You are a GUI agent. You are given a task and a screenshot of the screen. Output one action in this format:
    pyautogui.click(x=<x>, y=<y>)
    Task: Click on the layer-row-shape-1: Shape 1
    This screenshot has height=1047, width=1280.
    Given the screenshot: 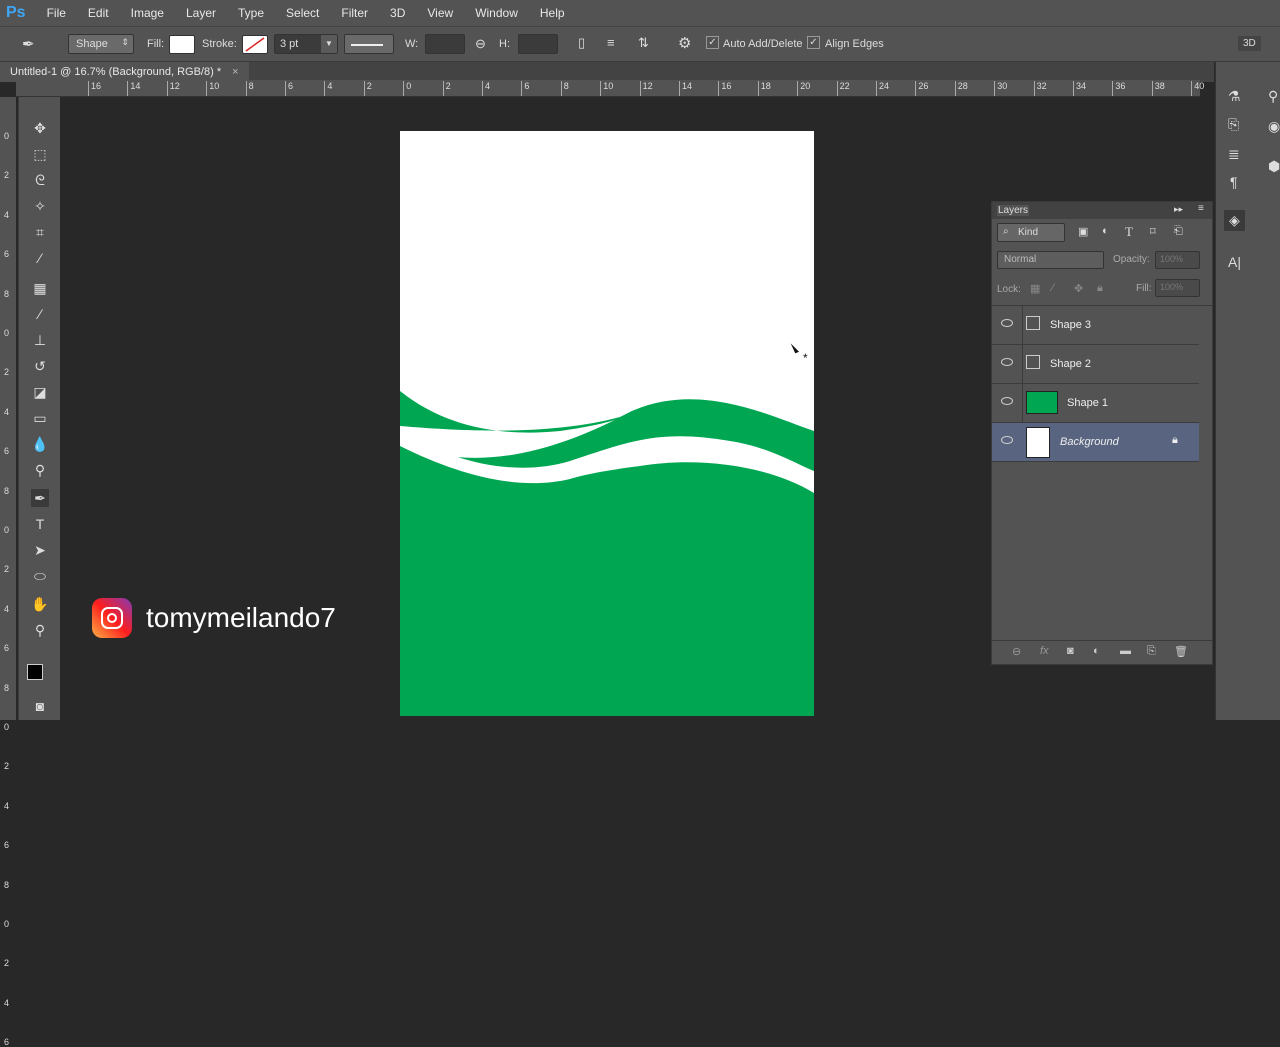 What is the action you would take?
    pyautogui.click(x=1095, y=403)
    